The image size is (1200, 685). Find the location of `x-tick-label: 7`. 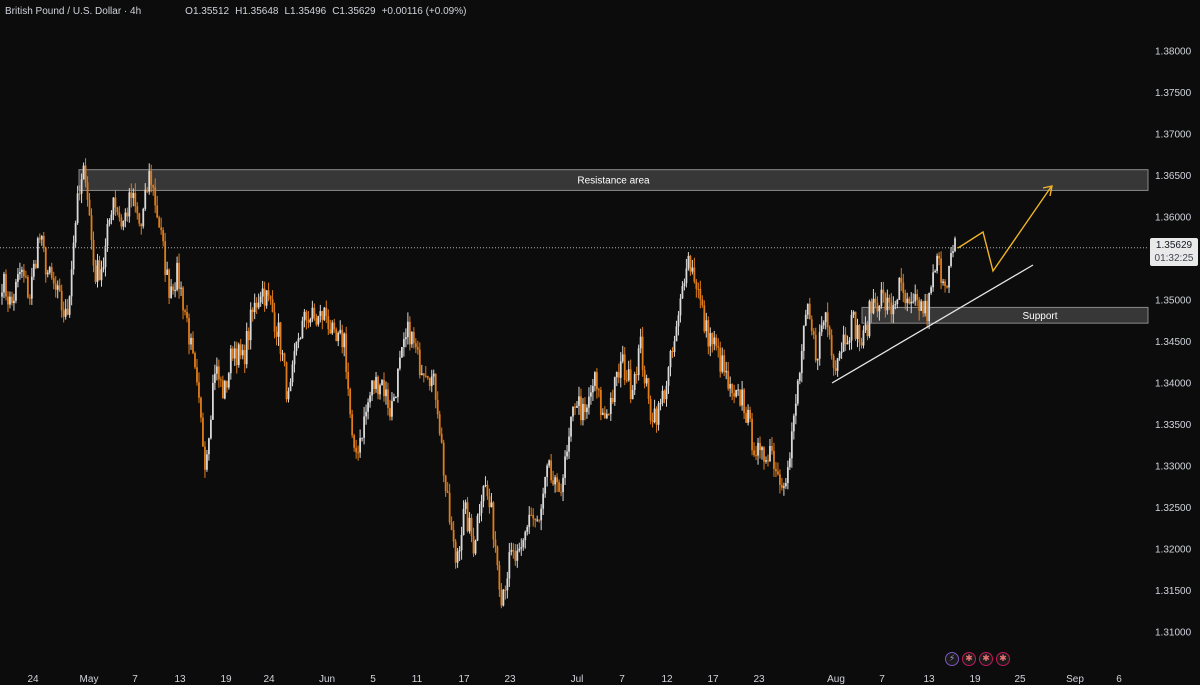

x-tick-label: 7 is located at coordinates (622, 679).